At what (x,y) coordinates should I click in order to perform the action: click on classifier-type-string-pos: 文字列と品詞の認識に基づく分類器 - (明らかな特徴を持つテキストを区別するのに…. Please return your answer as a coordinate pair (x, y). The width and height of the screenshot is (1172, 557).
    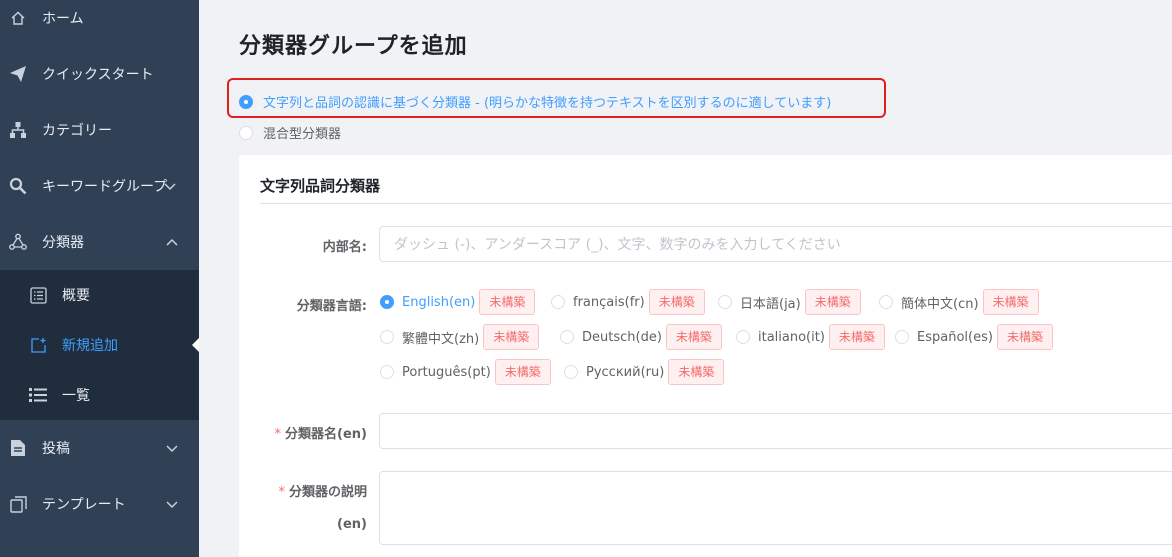
    Looking at the image, I should click on (535, 101).